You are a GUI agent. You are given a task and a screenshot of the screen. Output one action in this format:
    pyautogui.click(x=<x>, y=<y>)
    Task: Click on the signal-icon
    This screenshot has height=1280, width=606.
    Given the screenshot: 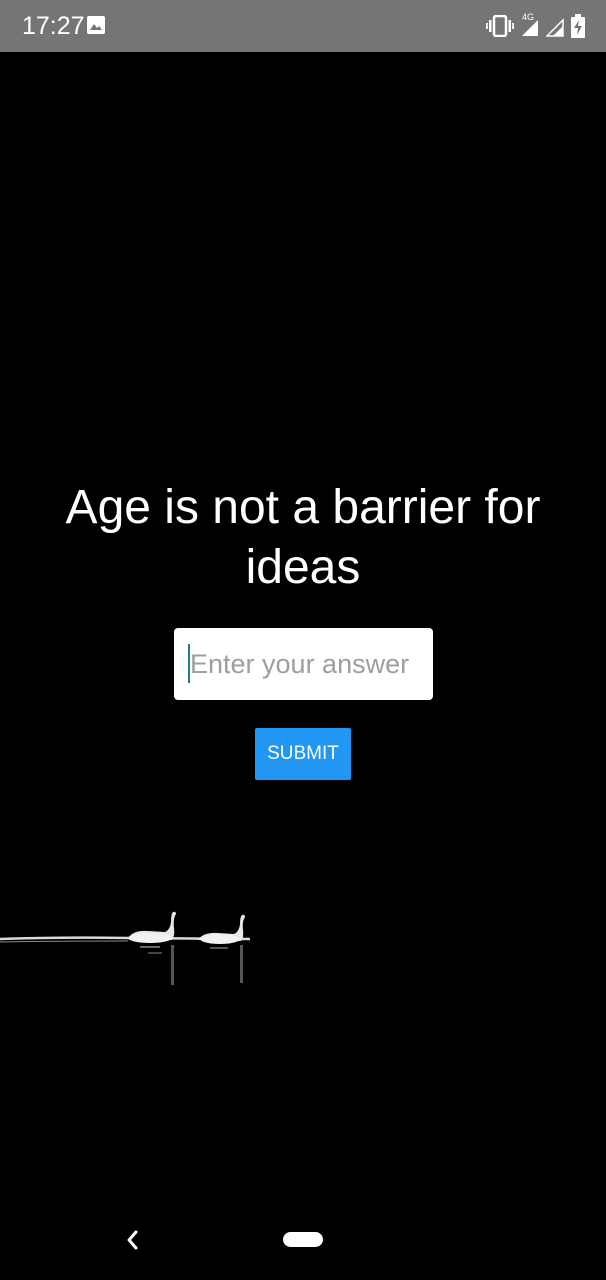 What is the action you would take?
    pyautogui.click(x=555, y=26)
    